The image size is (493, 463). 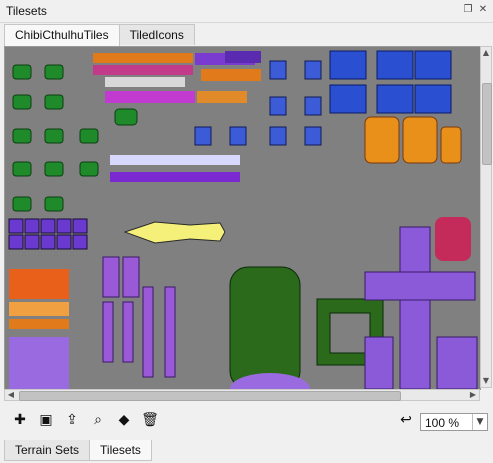 What do you see at coordinates (26, 11) in the screenshot?
I see `window-title: Tilesets` at bounding box center [26, 11].